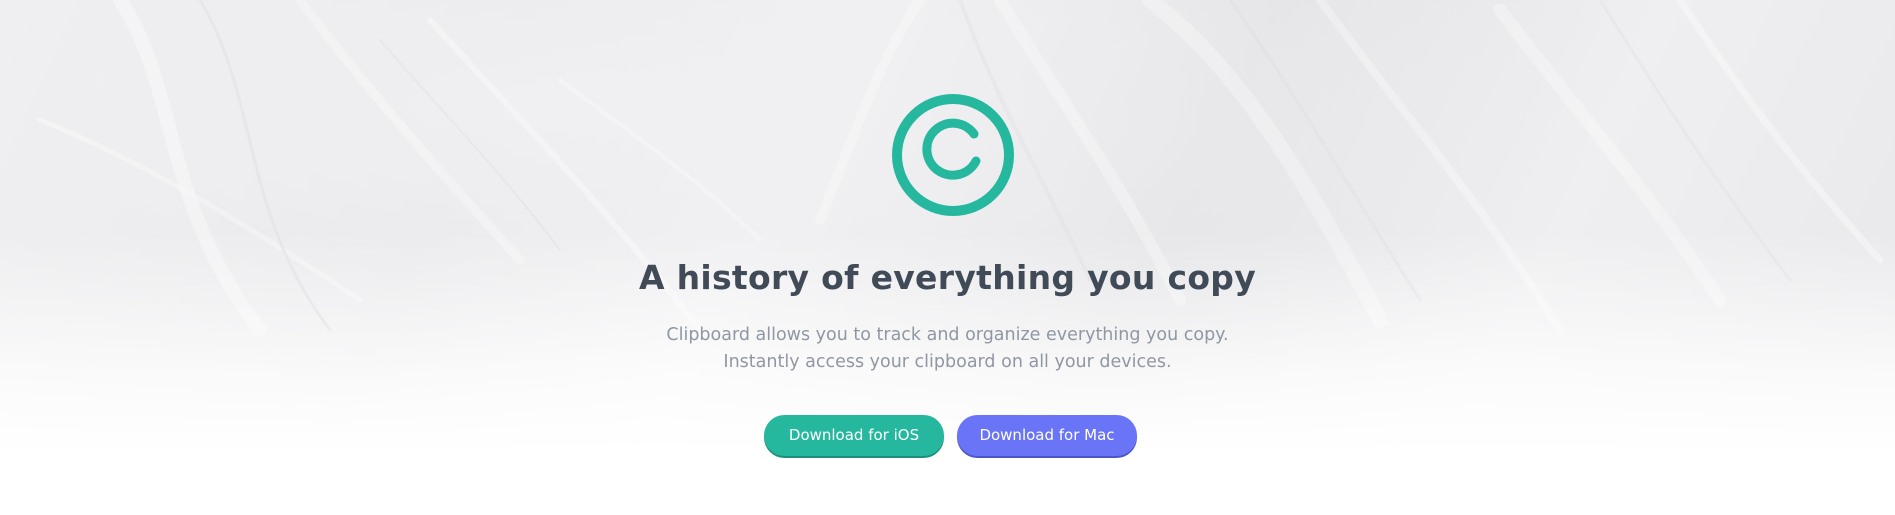 The image size is (1895, 515). I want to click on download-ios-button: Download for iOS, so click(854, 435).